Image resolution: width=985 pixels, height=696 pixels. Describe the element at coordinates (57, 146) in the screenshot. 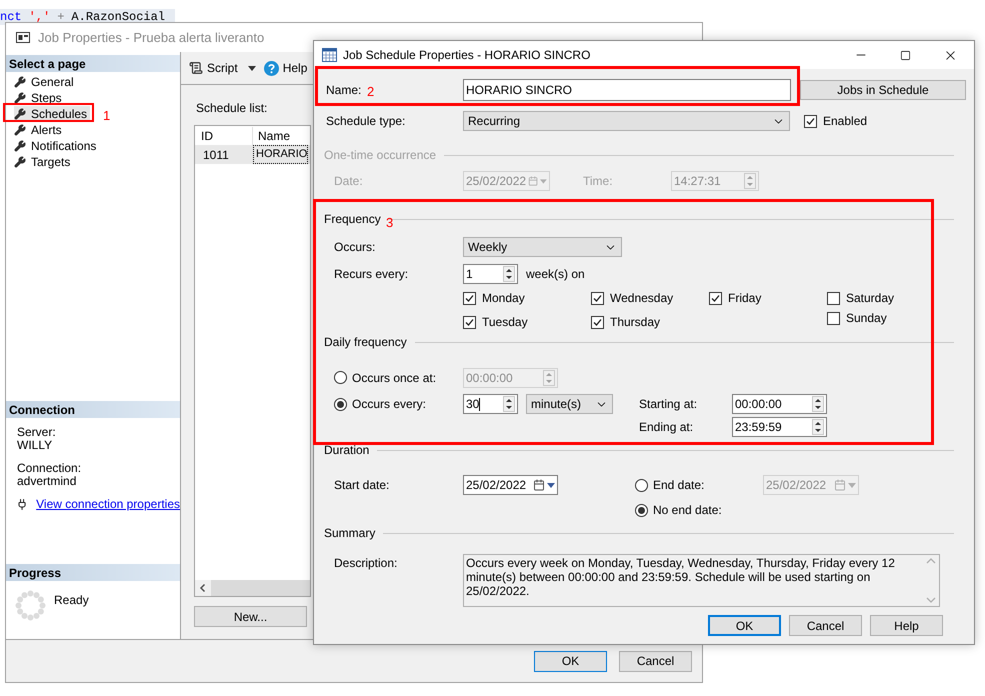

I see `page-item: Notifications` at that location.